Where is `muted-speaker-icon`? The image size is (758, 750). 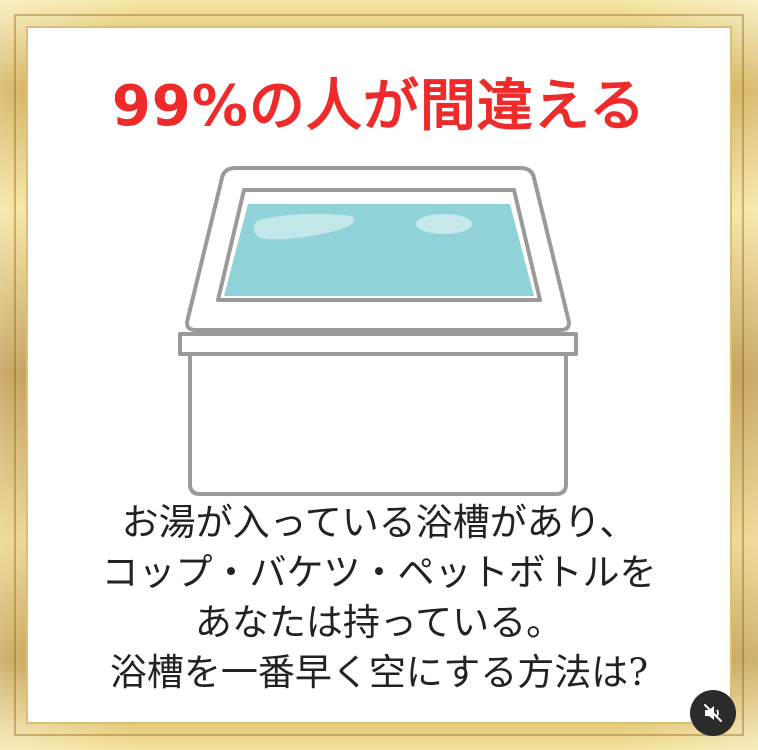 muted-speaker-icon is located at coordinates (713, 713).